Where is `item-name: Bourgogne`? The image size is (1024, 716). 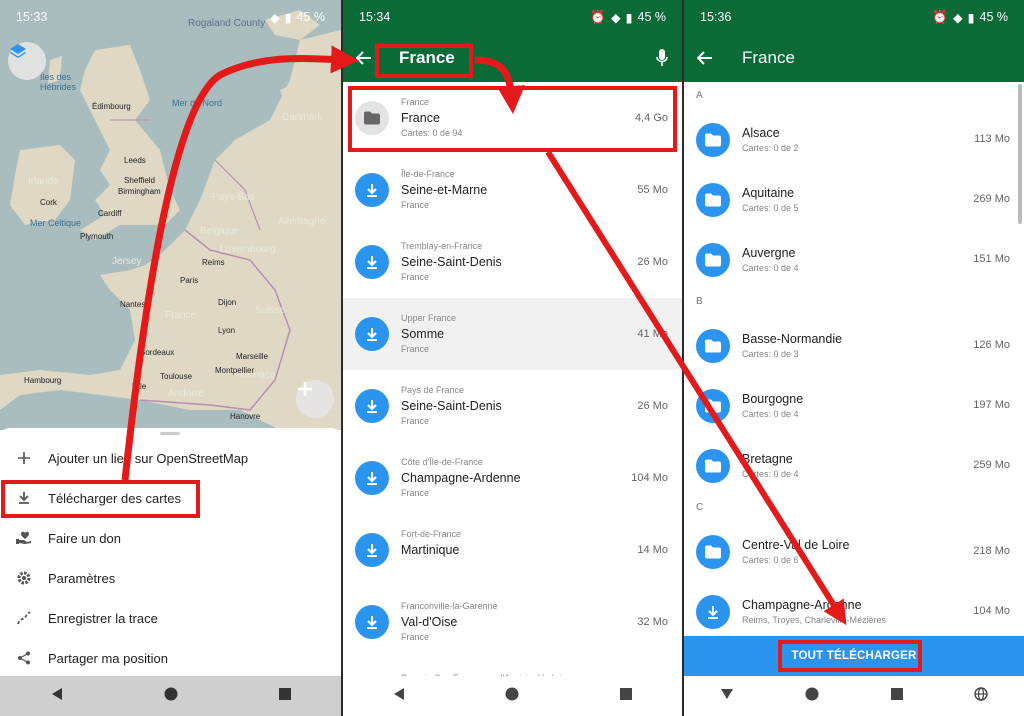 item-name: Bourgogne is located at coordinates (773, 399).